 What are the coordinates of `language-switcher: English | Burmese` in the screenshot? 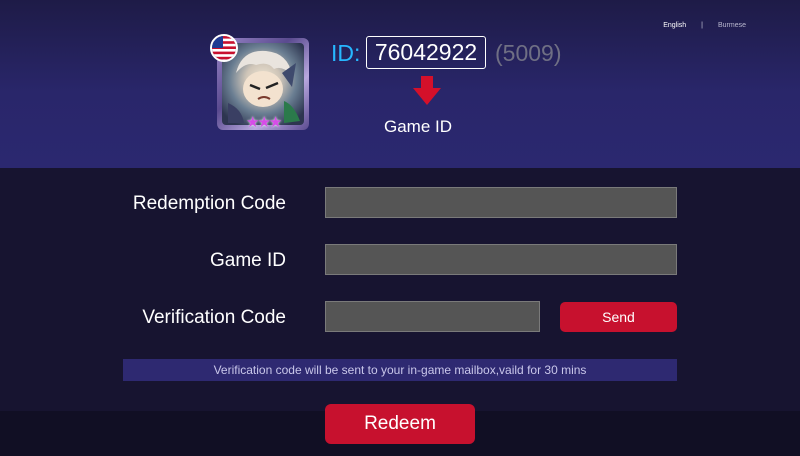 It's located at (704, 25).